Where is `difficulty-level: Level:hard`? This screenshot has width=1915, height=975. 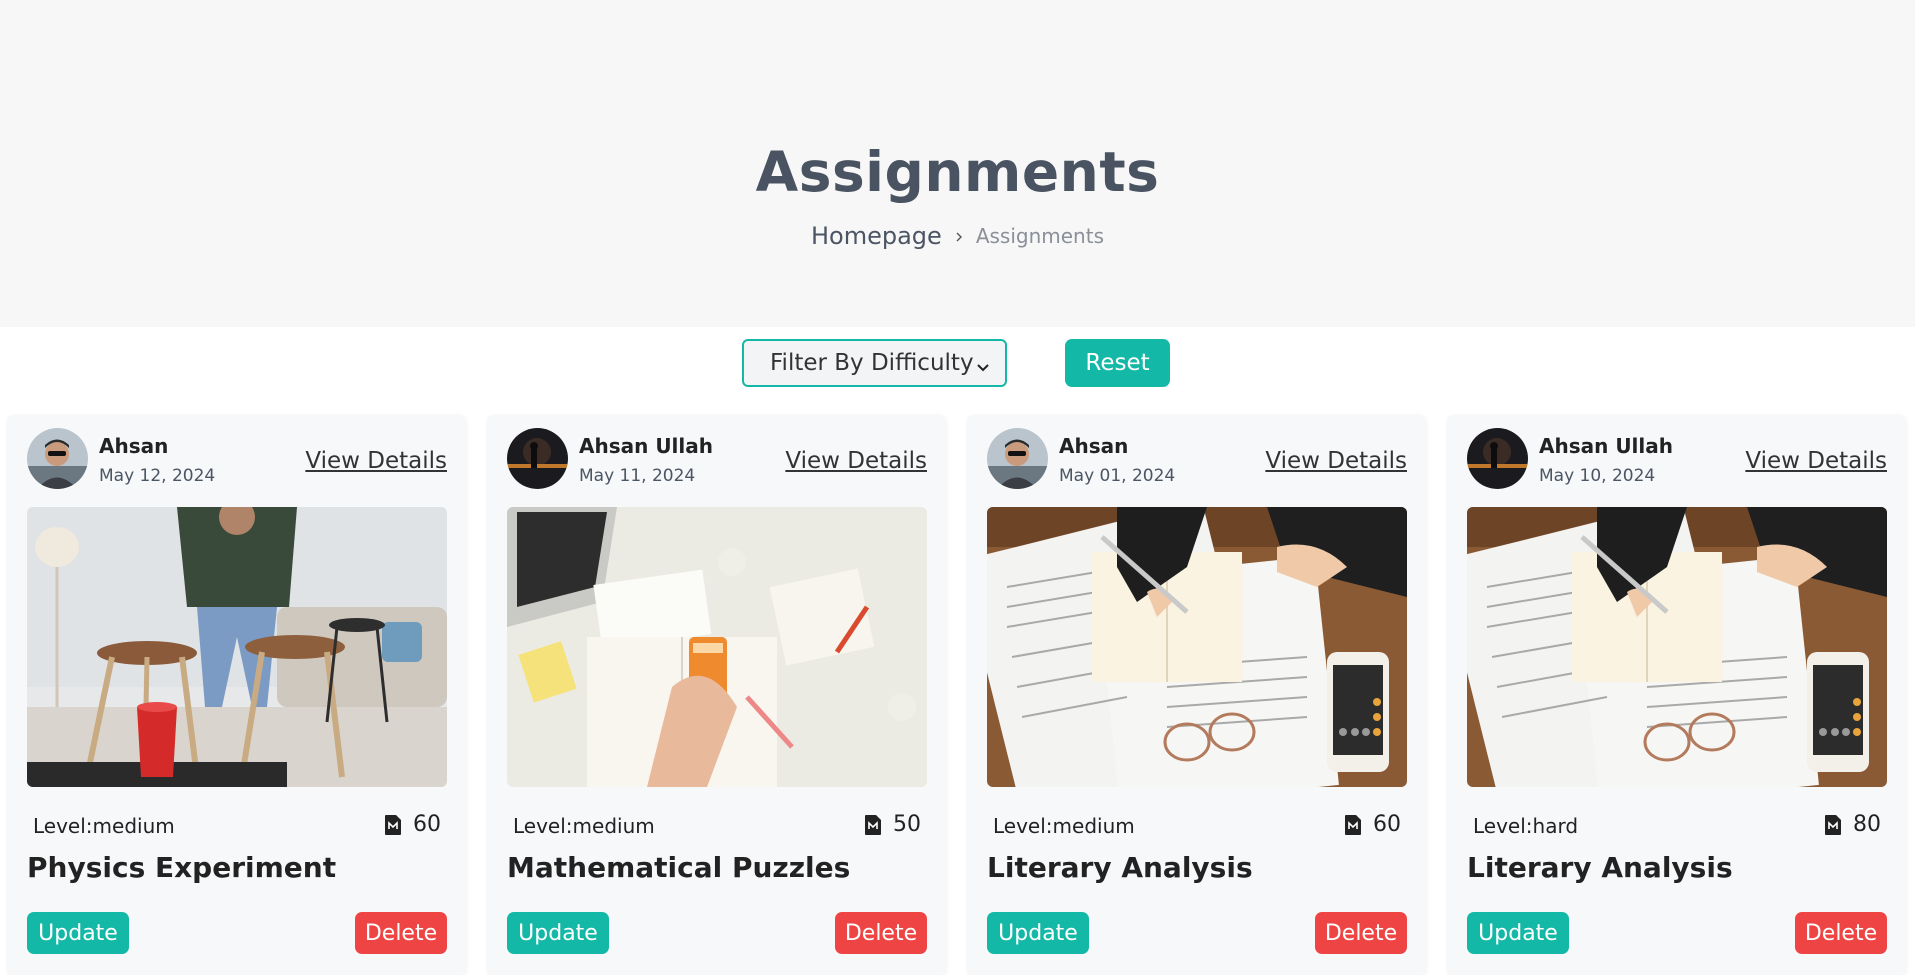
difficulty-level: Level:hard is located at coordinates (1526, 826).